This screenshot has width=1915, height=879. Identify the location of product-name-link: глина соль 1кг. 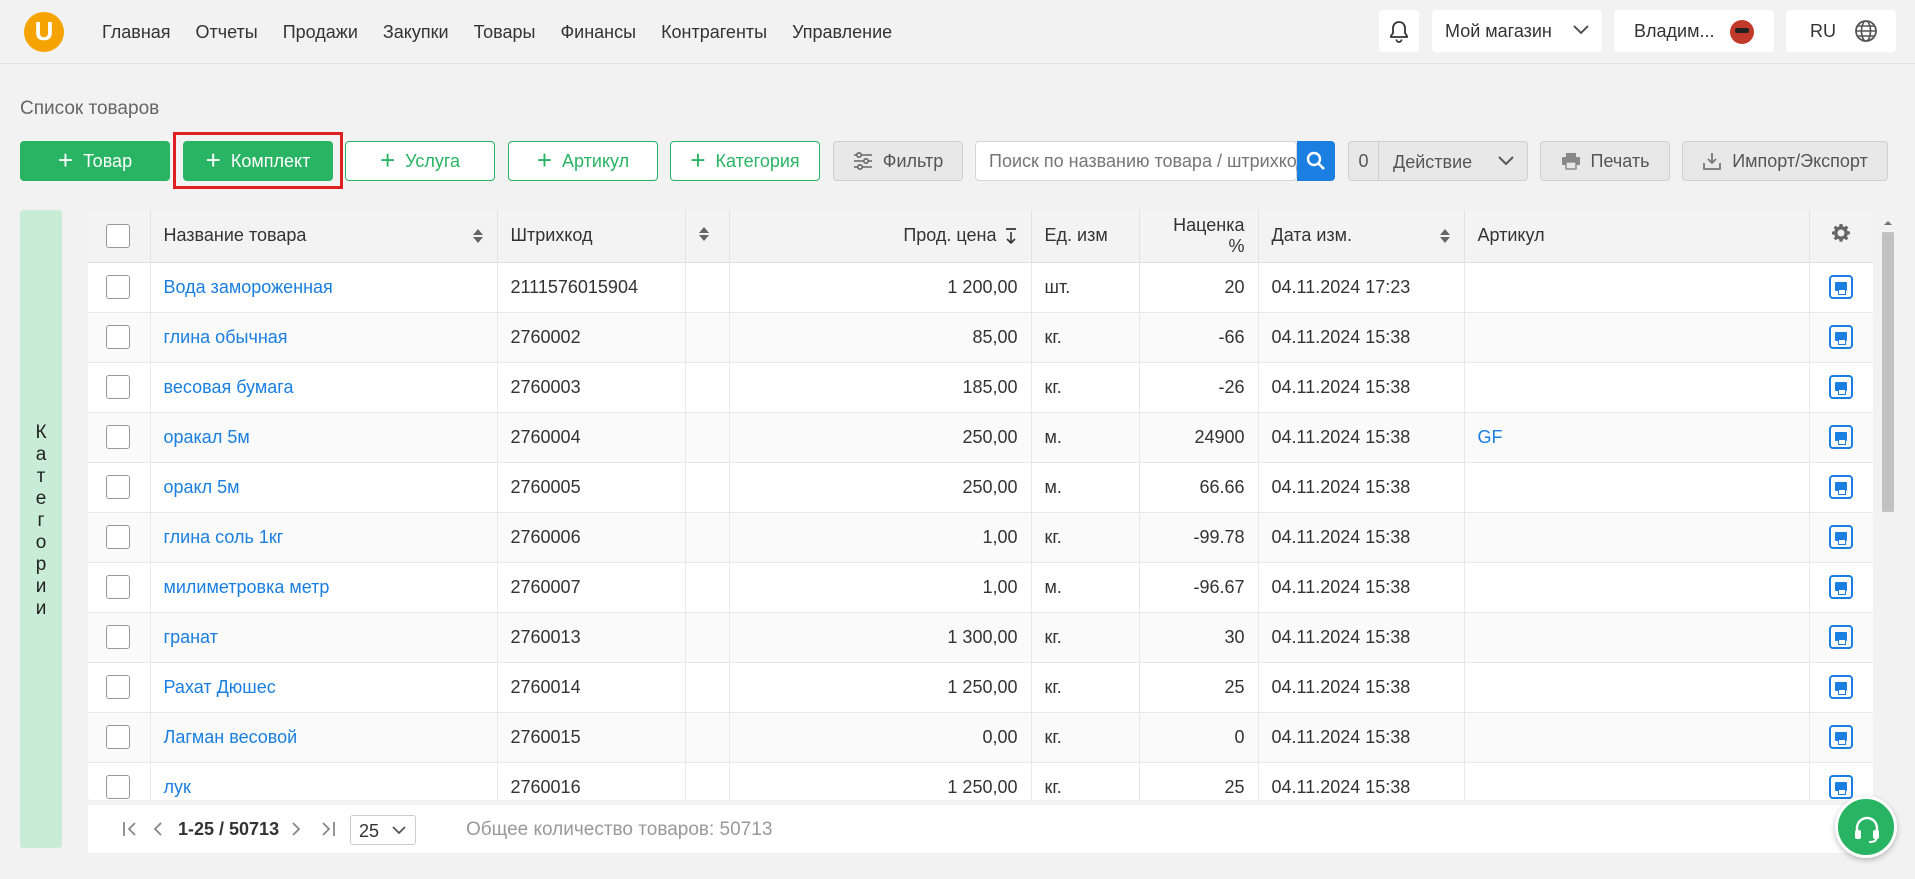
(224, 537).